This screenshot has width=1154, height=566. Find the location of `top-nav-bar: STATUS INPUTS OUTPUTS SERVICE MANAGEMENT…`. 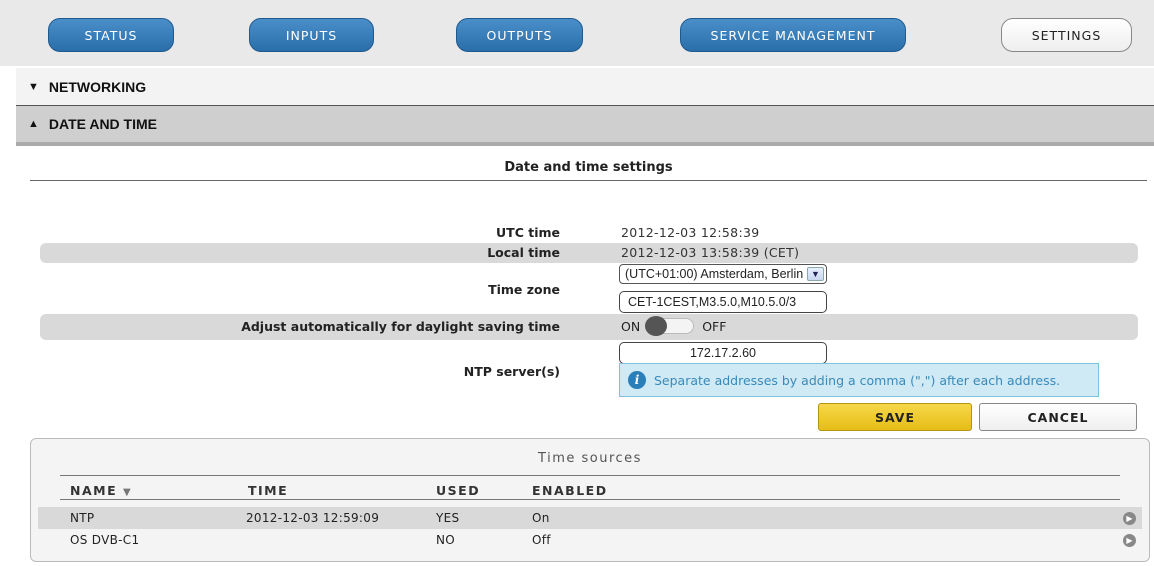

top-nav-bar: STATUS INPUTS OUTPUTS SERVICE MANAGEMENT… is located at coordinates (577, 33).